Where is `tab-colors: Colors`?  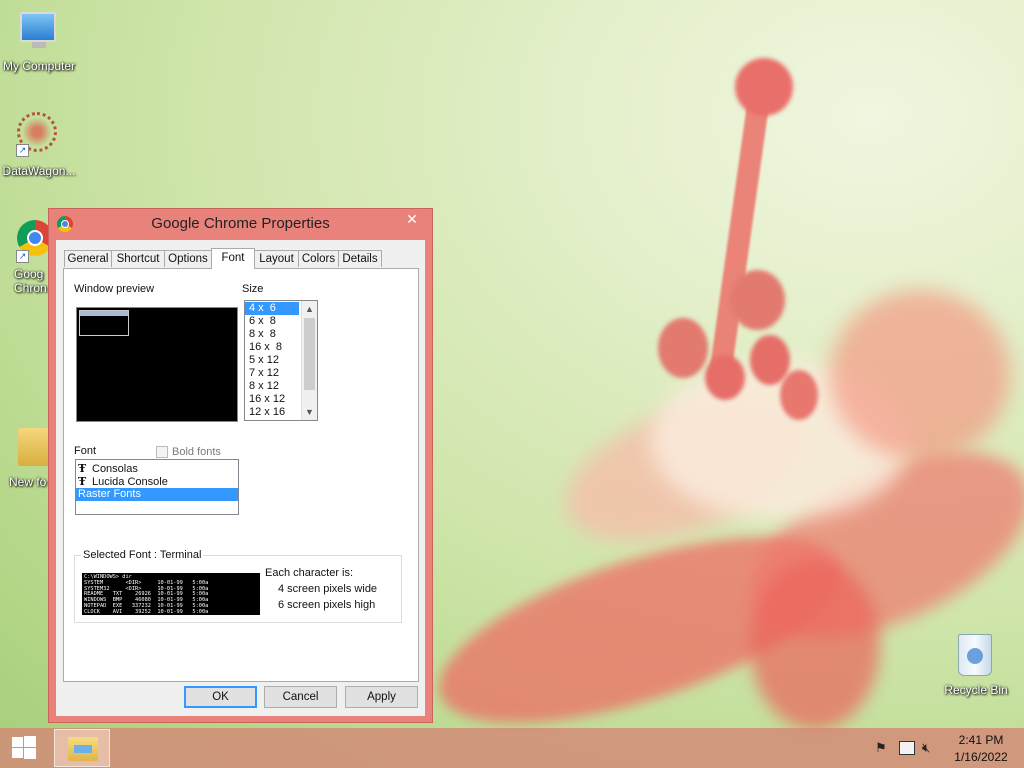 tab-colors: Colors is located at coordinates (318, 258).